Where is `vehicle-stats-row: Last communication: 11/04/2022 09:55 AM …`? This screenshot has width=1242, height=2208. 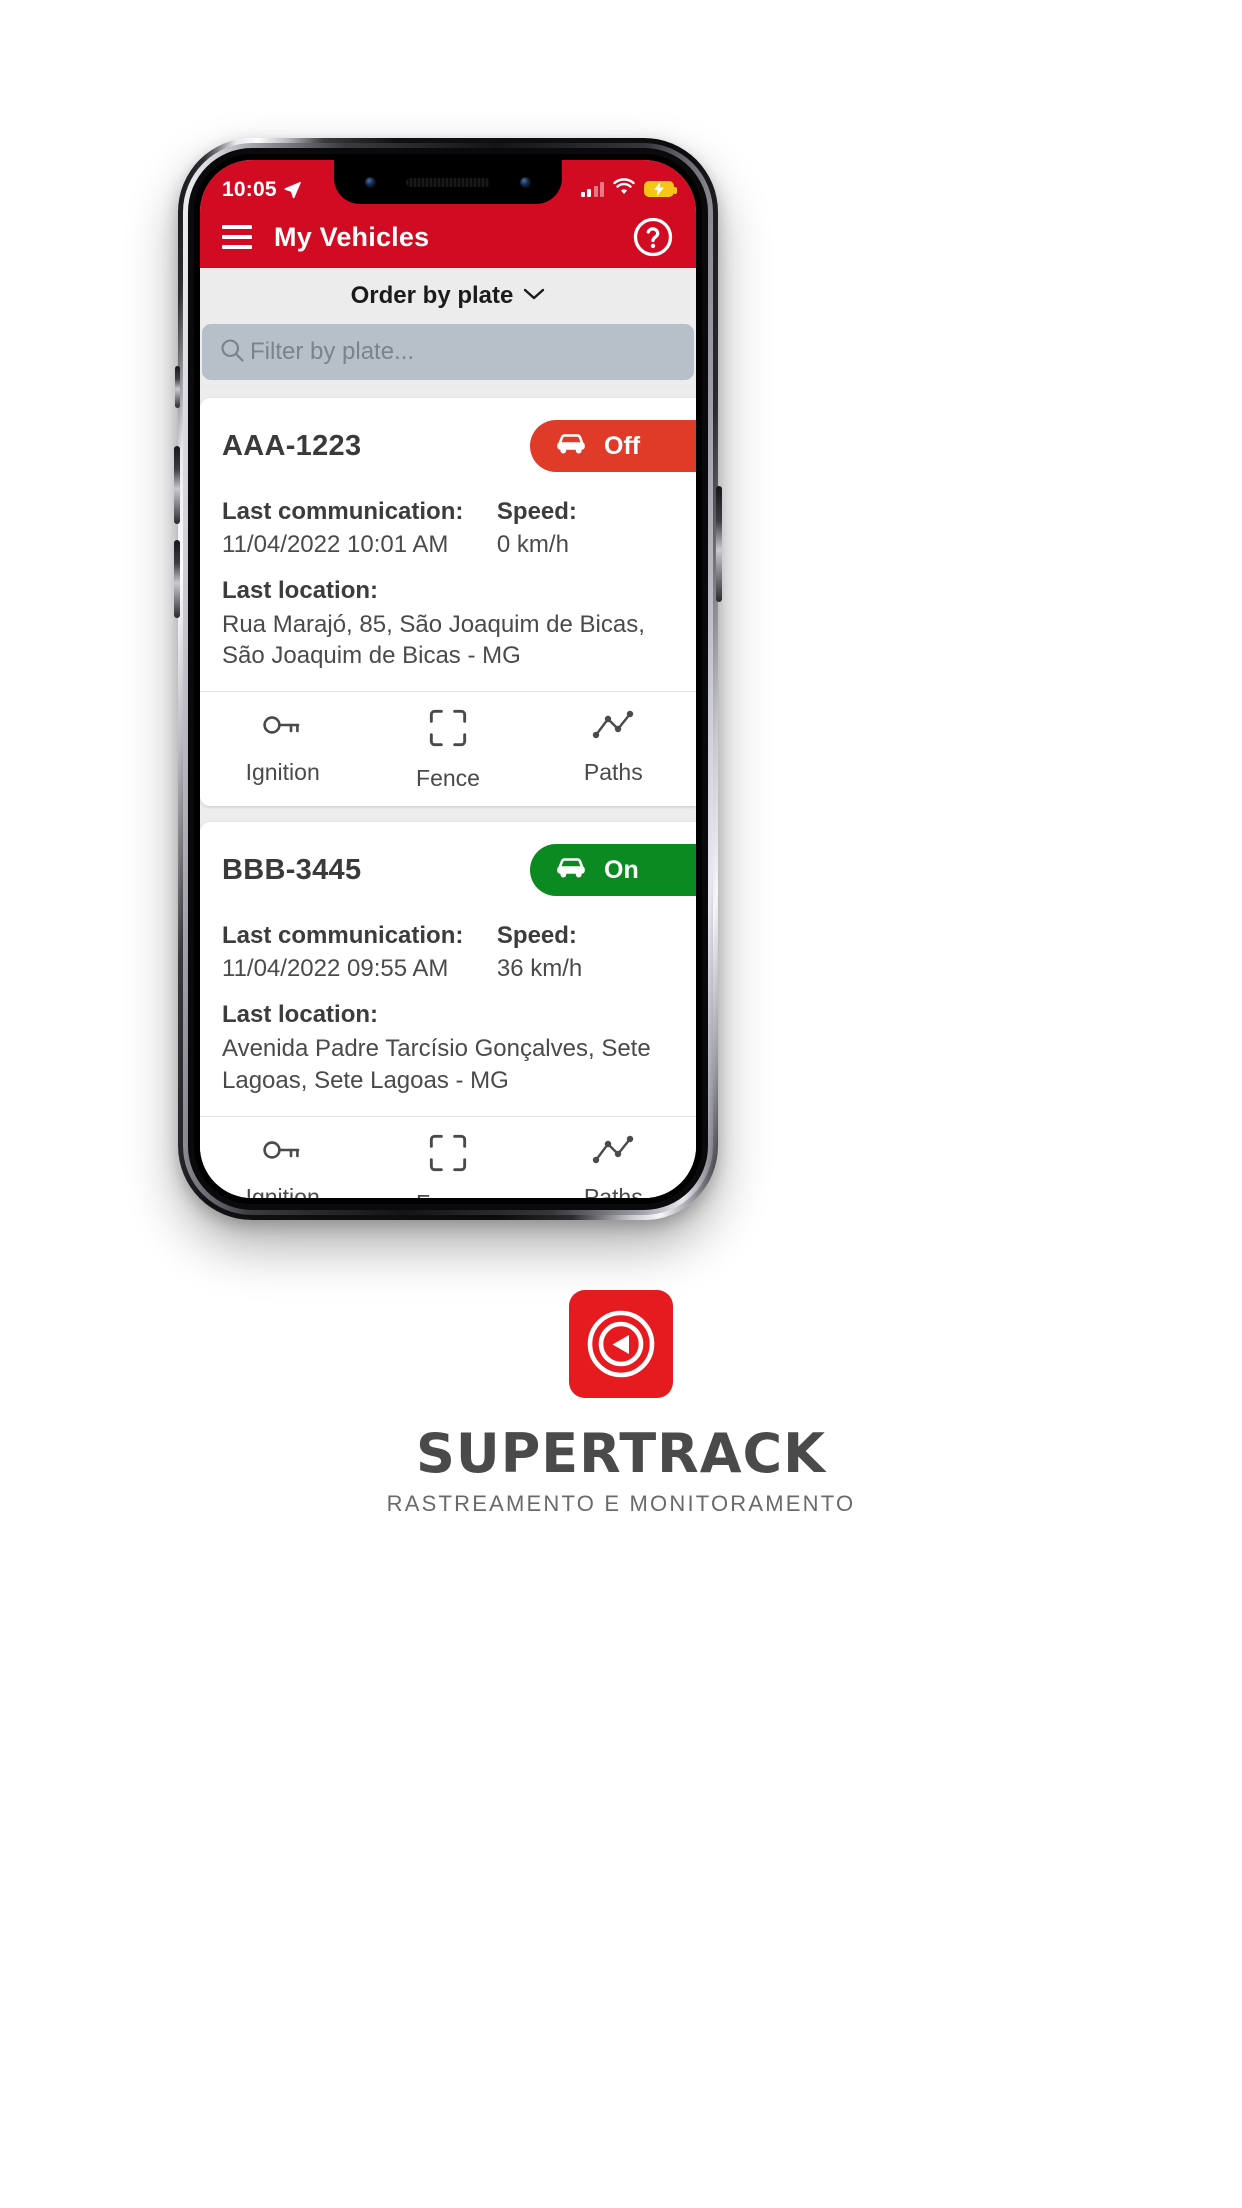 vehicle-stats-row: Last communication: 11/04/2022 09:55 AM … is located at coordinates (459, 952).